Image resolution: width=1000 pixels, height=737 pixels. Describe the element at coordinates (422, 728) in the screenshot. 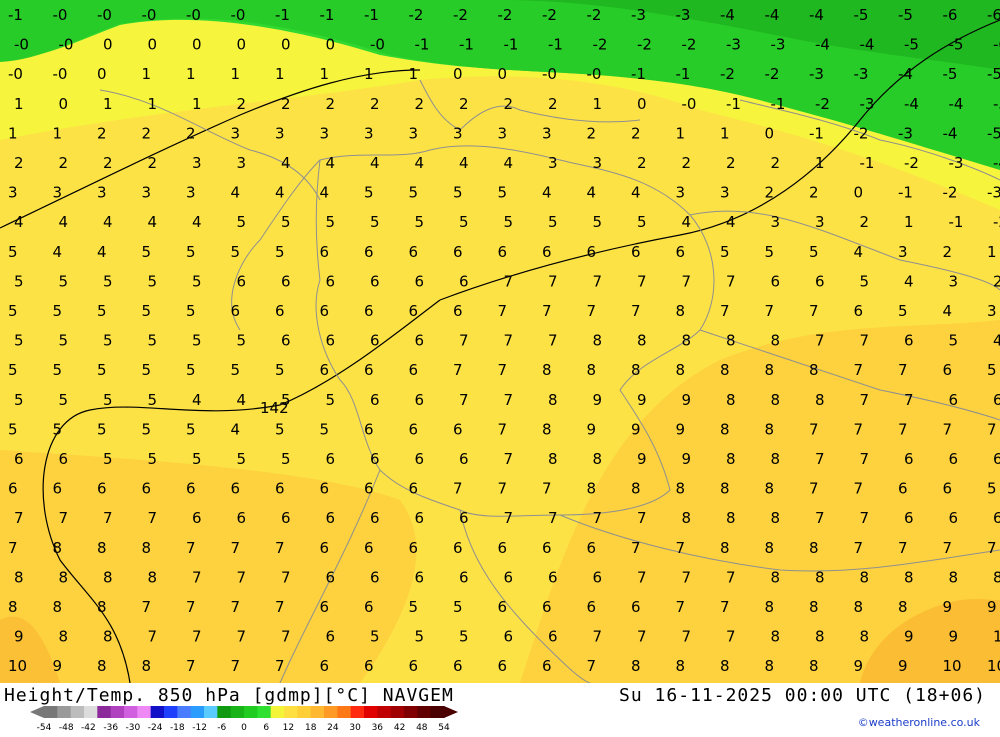

I see `legend-tick-label: 48` at that location.